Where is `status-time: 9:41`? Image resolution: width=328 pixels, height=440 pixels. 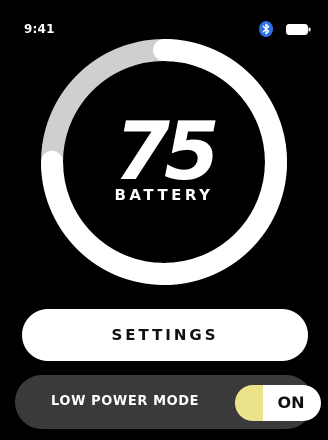 status-time: 9:41 is located at coordinates (39, 29).